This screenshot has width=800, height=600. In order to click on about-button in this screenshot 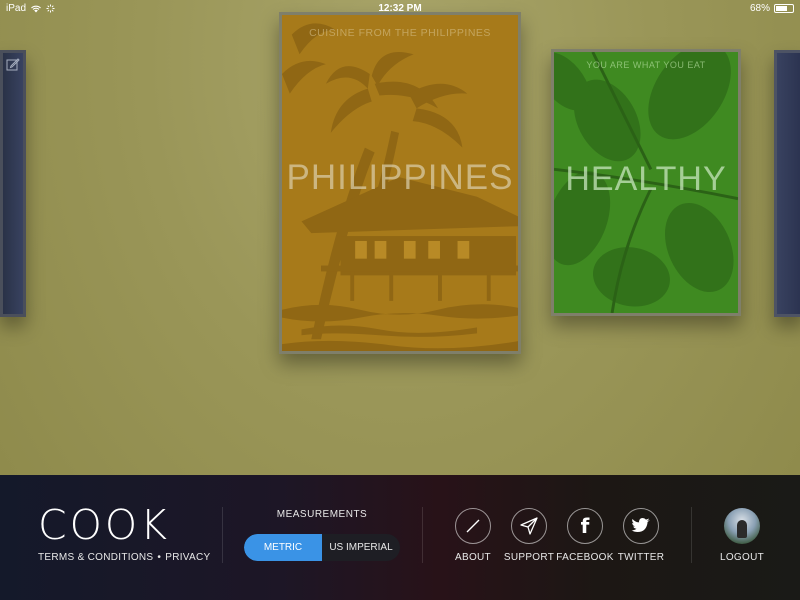, I will do `click(473, 526)`.